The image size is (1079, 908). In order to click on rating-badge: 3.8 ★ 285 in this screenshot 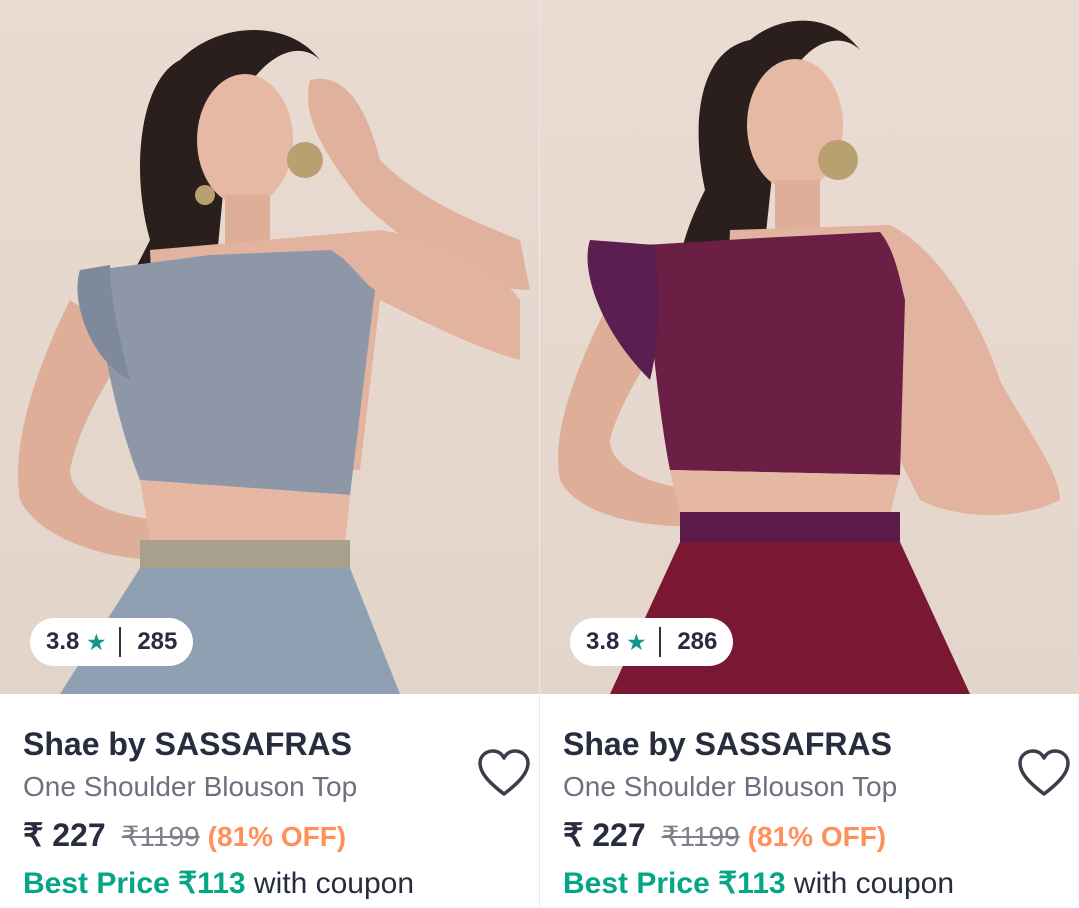, I will do `click(112, 642)`.